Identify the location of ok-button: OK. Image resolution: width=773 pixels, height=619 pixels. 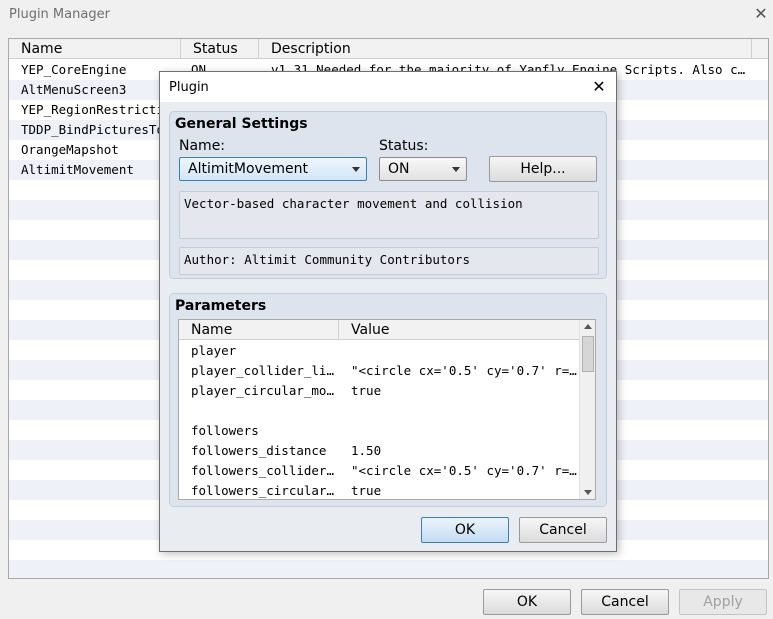
(527, 602).